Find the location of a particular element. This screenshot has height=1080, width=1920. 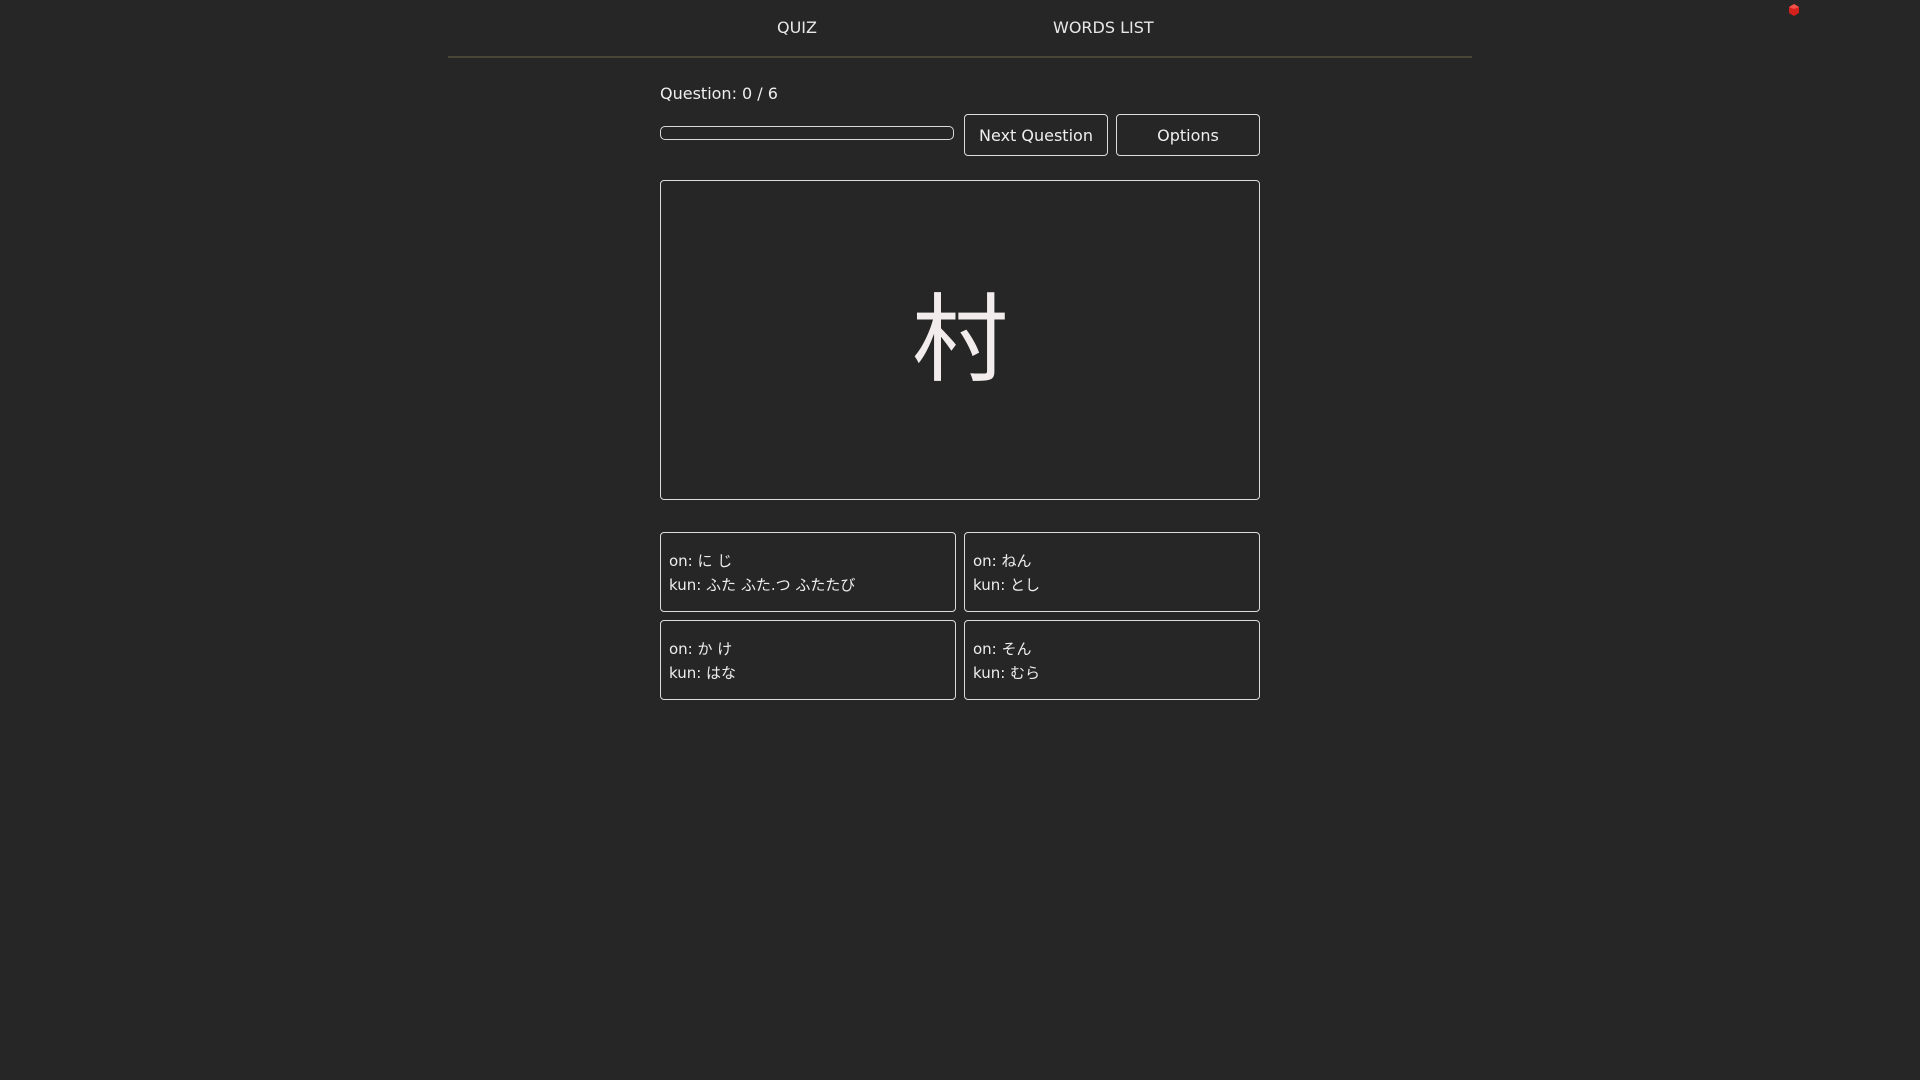

answer-option-3: on: か け kun: はな is located at coordinates (808, 660).